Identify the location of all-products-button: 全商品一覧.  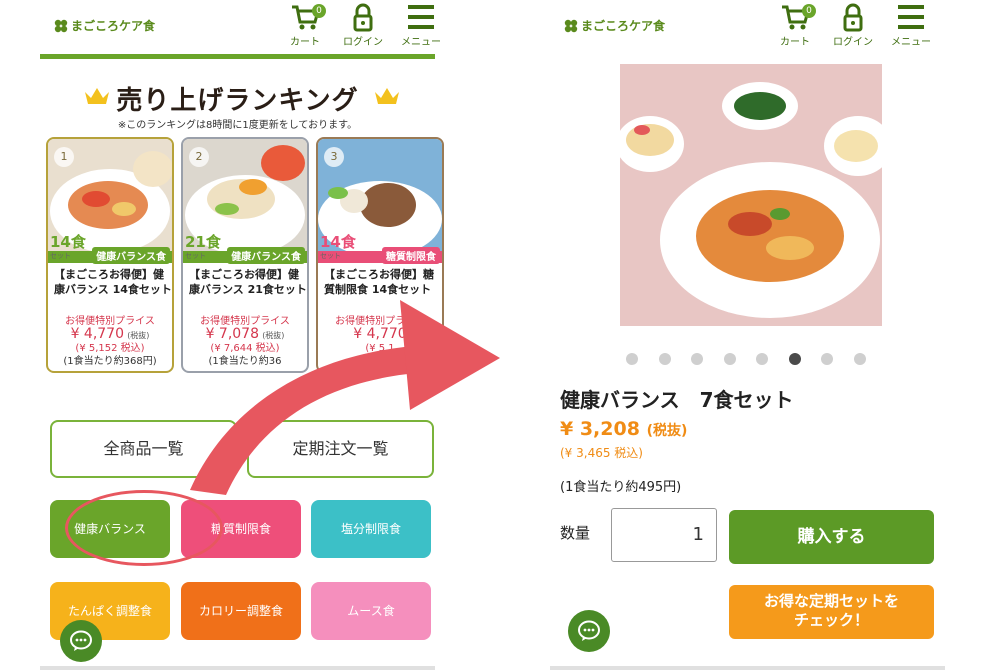
(143, 449).